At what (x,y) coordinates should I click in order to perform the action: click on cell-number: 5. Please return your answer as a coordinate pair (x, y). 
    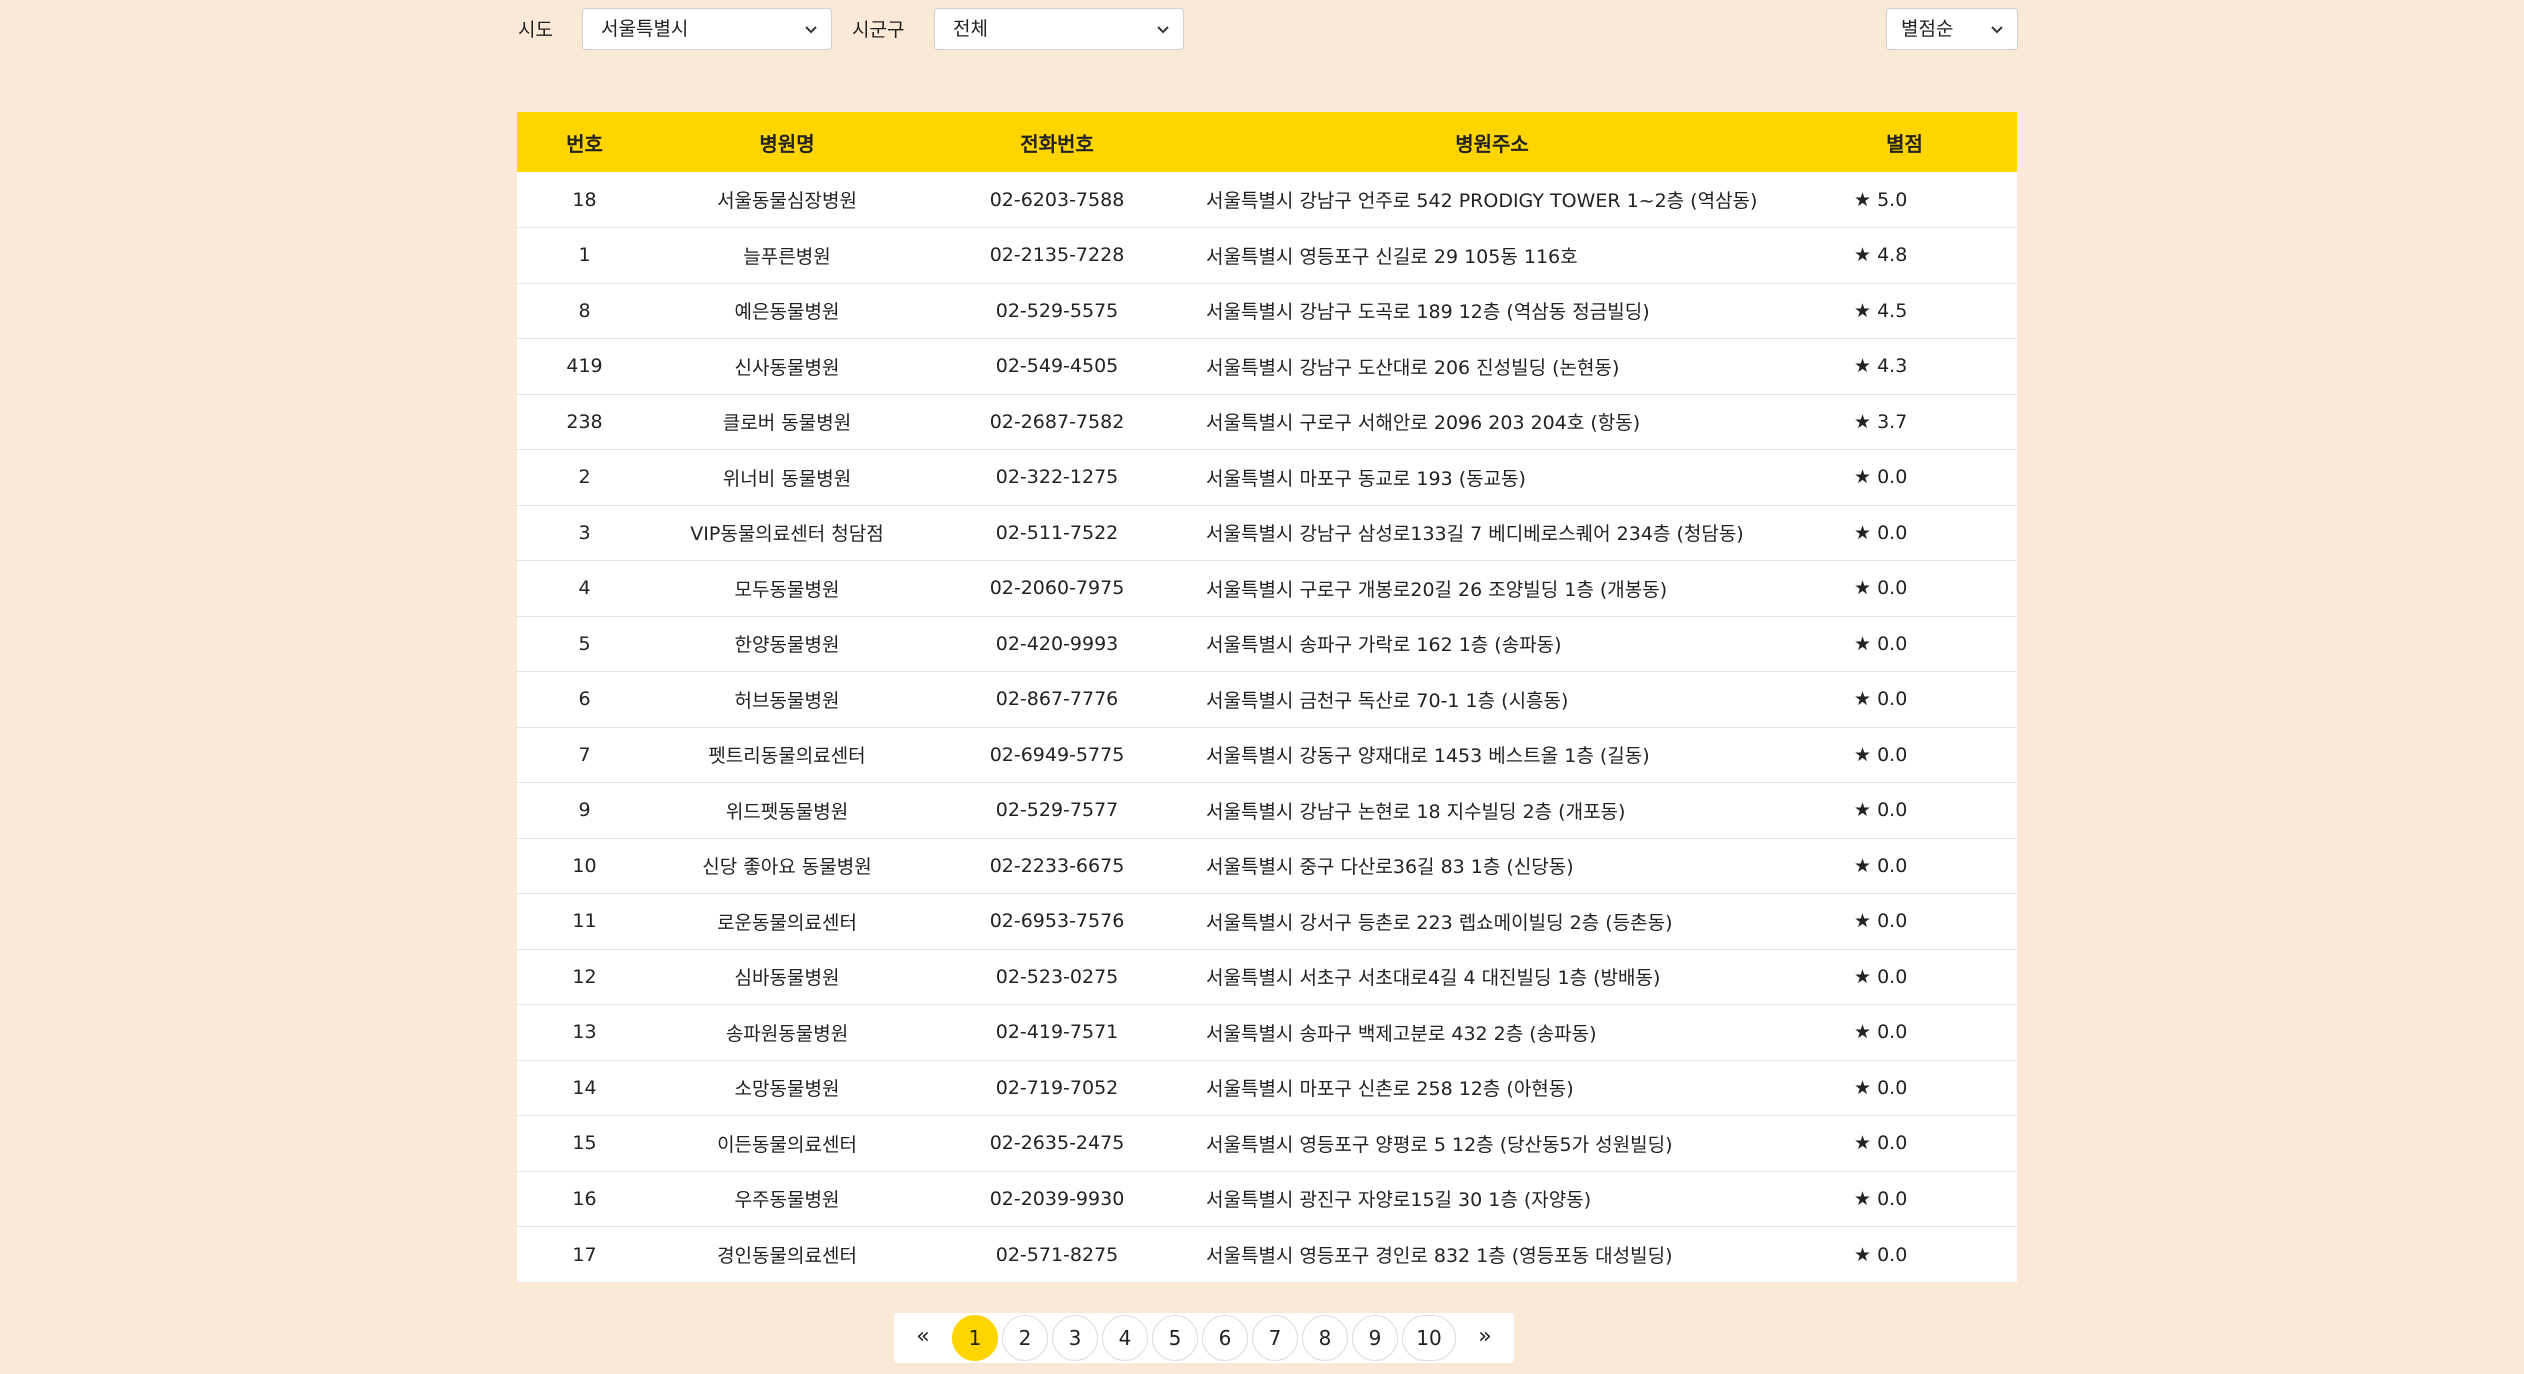
    Looking at the image, I should click on (584, 643).